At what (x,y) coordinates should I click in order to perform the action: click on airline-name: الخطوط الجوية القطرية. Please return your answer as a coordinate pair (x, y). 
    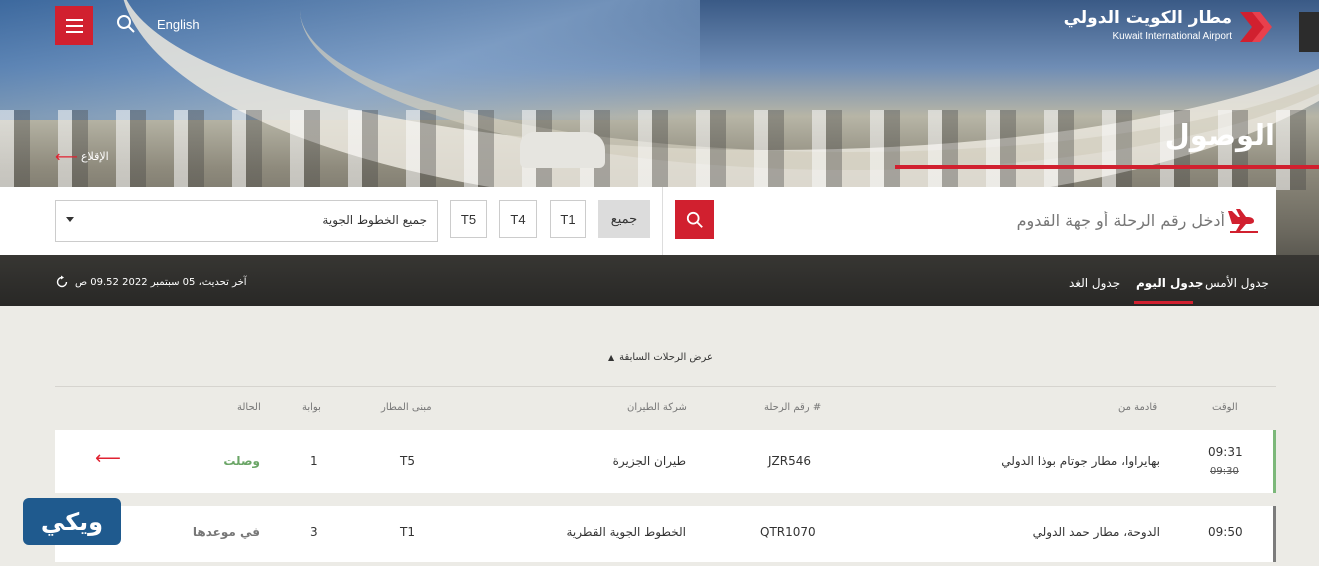
    Looking at the image, I should click on (626, 532).